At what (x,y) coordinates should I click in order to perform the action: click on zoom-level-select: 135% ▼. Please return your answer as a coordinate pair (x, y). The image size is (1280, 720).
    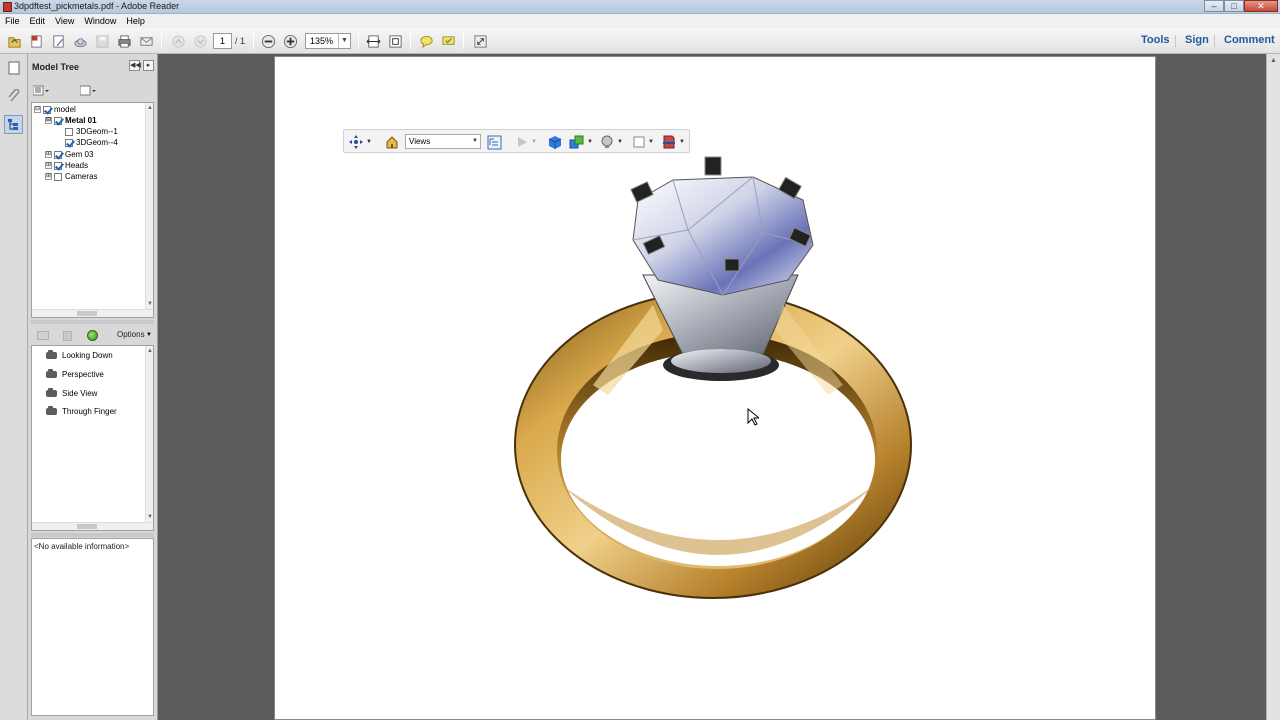
    Looking at the image, I should click on (328, 41).